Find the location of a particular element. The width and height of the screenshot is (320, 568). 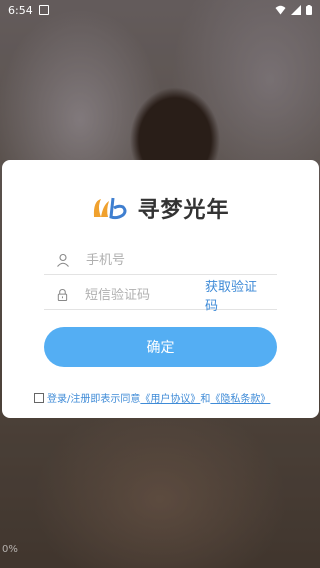

notification-icon is located at coordinates (43, 10).